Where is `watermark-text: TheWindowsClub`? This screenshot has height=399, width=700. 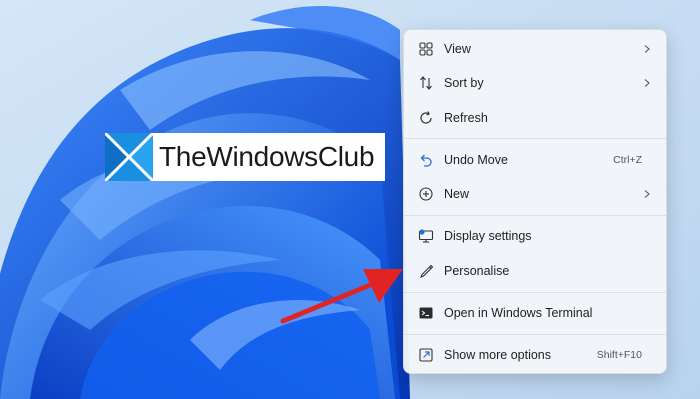
watermark-text: TheWindowsClub is located at coordinates (267, 156).